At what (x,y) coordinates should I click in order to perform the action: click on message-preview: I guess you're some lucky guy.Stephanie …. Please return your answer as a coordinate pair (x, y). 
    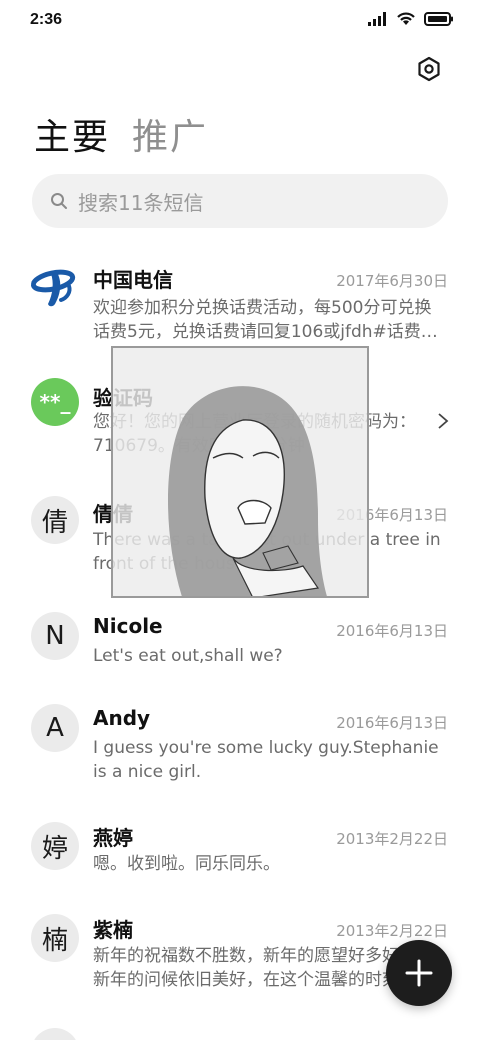
    Looking at the image, I should click on (266, 760).